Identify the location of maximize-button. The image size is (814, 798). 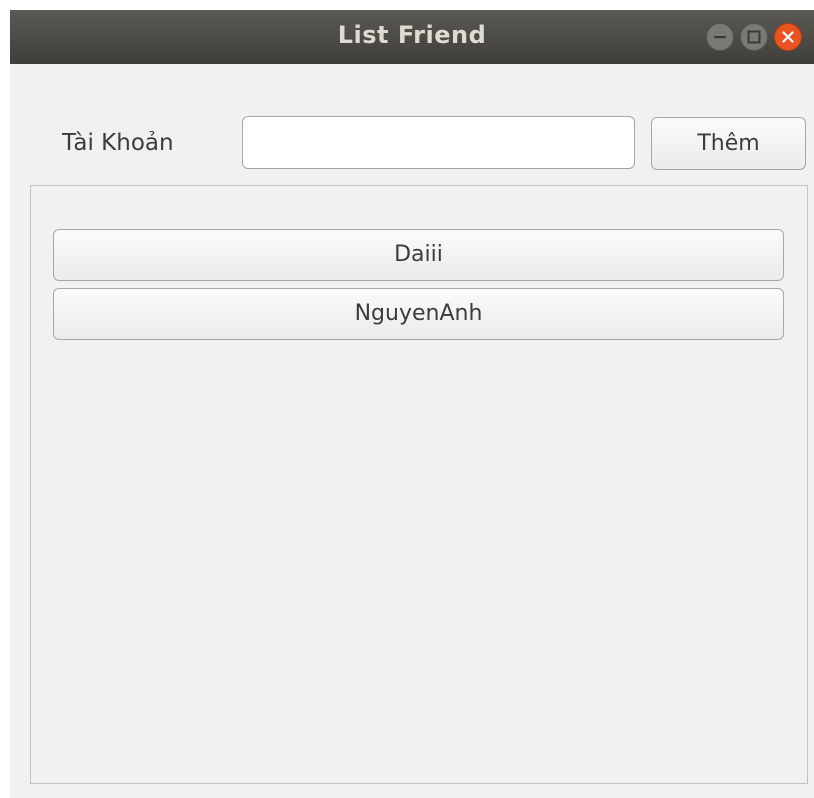
(754, 37).